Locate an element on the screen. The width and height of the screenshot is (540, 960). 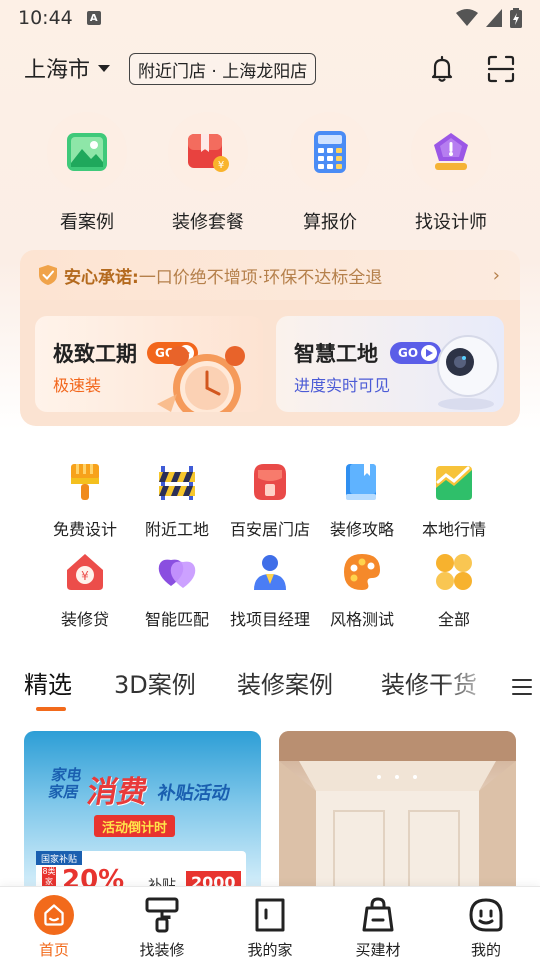
feed-card-interior is located at coordinates (397, 811).